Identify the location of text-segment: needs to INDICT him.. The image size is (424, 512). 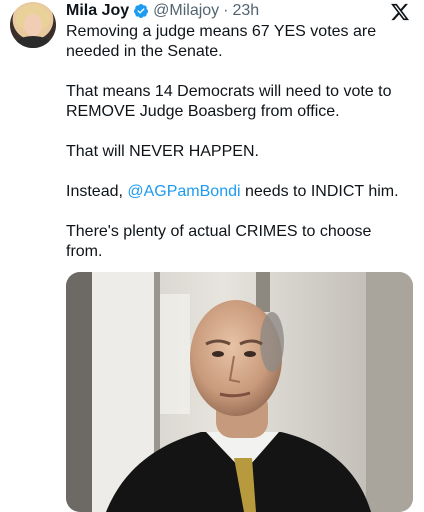
(319, 191).